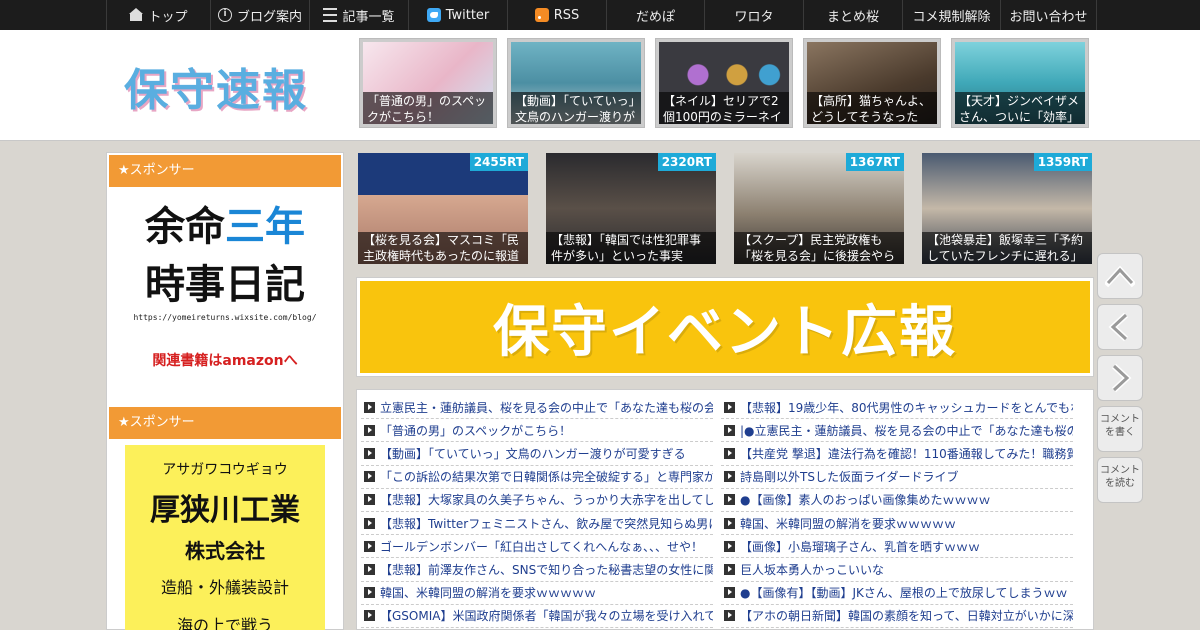  Describe the element at coordinates (897, 616) in the screenshot. I see `news-item: 【アホの朝日新聞】韓国の素顔を知って、日韓対立がいかに深` at that location.